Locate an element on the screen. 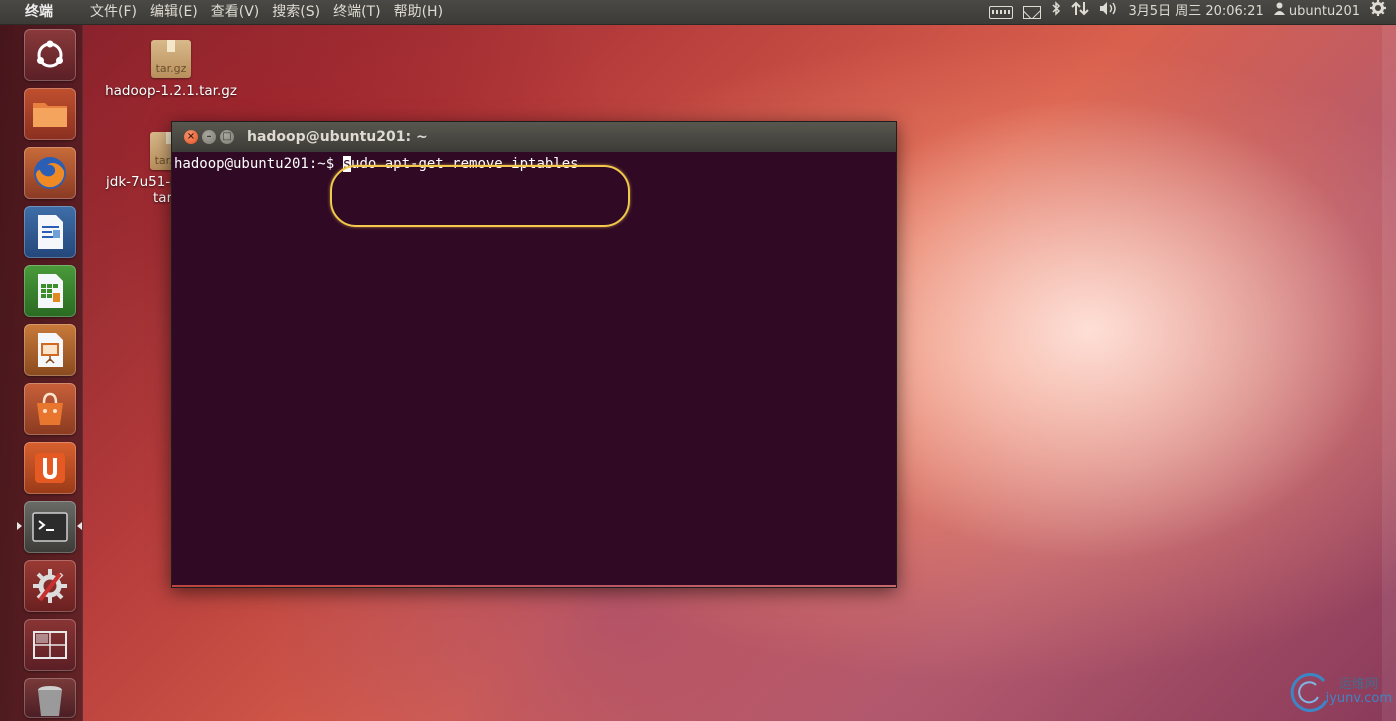 This screenshot has height=721, width=1396. desktop-file-hadoop: tar.gz hadoop-1.2.1.tar.gz is located at coordinates (171, 69).